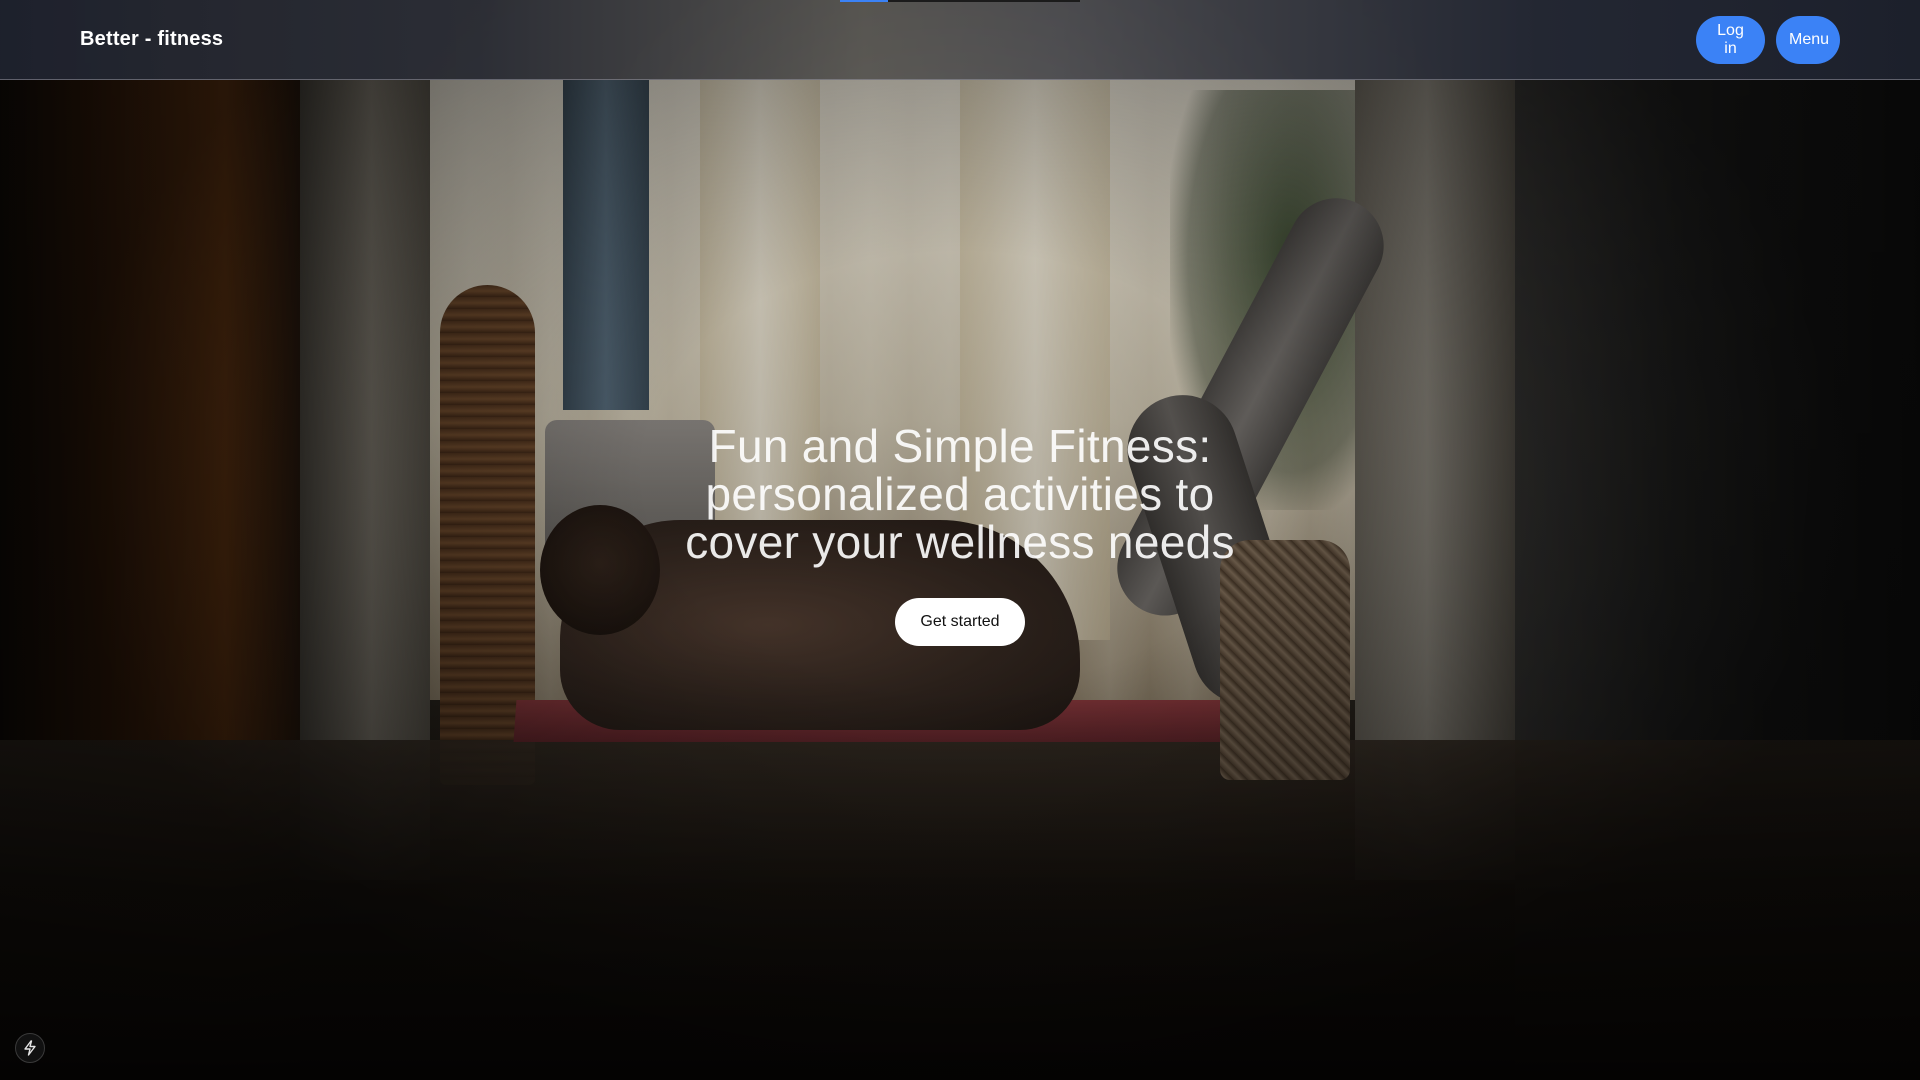 This screenshot has height=1080, width=1920. Describe the element at coordinates (1730, 40) in the screenshot. I see `login-button: Log in` at that location.